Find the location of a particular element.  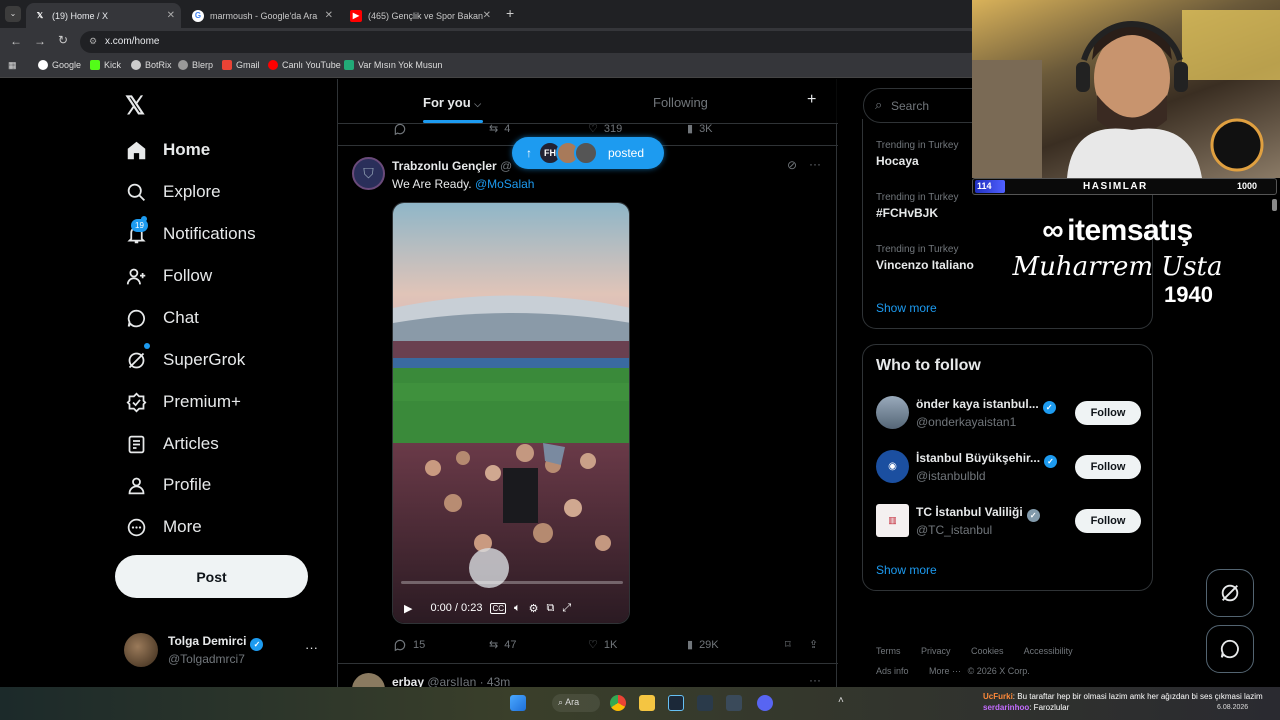

footer-more: More ··· is located at coordinates (945, 671).